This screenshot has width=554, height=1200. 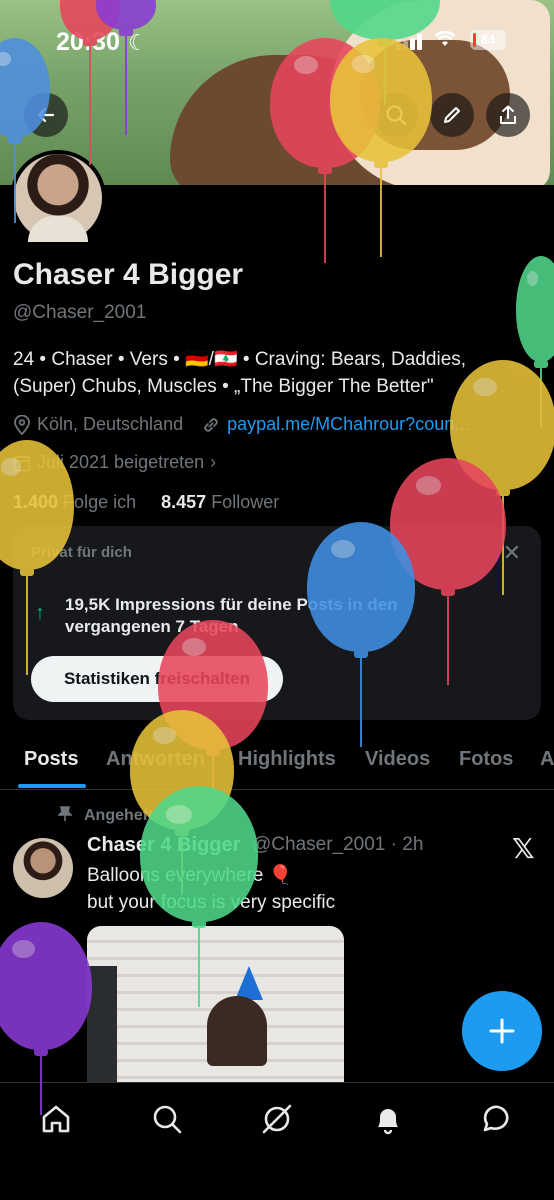 I want to click on pinned-row: Angeheftet, so click(x=112, y=815).